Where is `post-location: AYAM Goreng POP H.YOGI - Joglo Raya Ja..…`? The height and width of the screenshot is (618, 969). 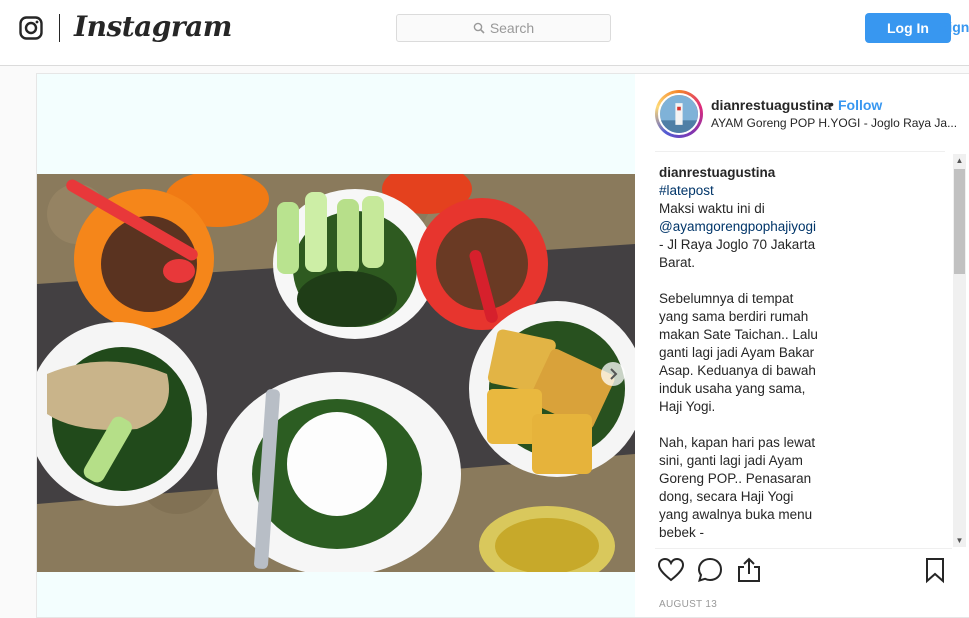
post-location: AYAM Goreng POP H.YOGI - Joglo Raya Ja..… is located at coordinates (834, 123).